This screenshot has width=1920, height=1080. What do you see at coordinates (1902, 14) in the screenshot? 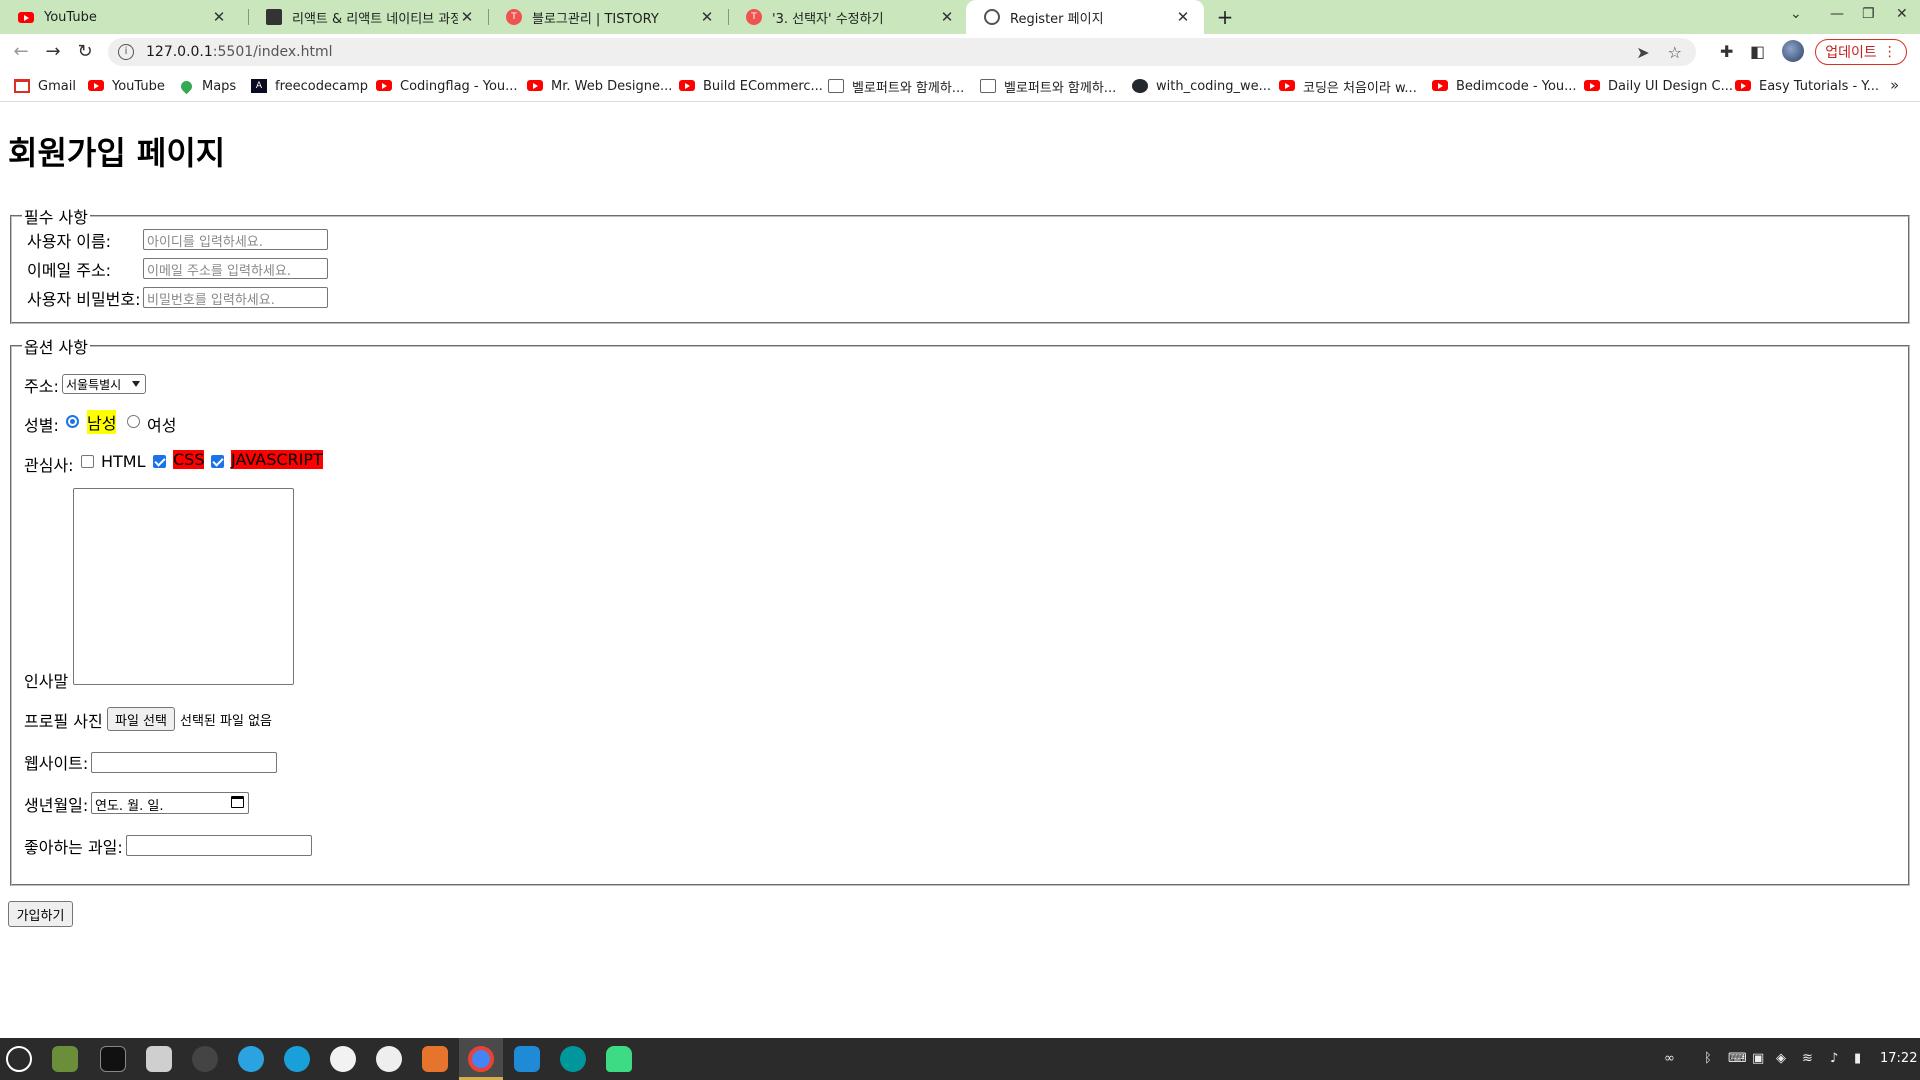
I see `close-window-icon: ✕` at bounding box center [1902, 14].